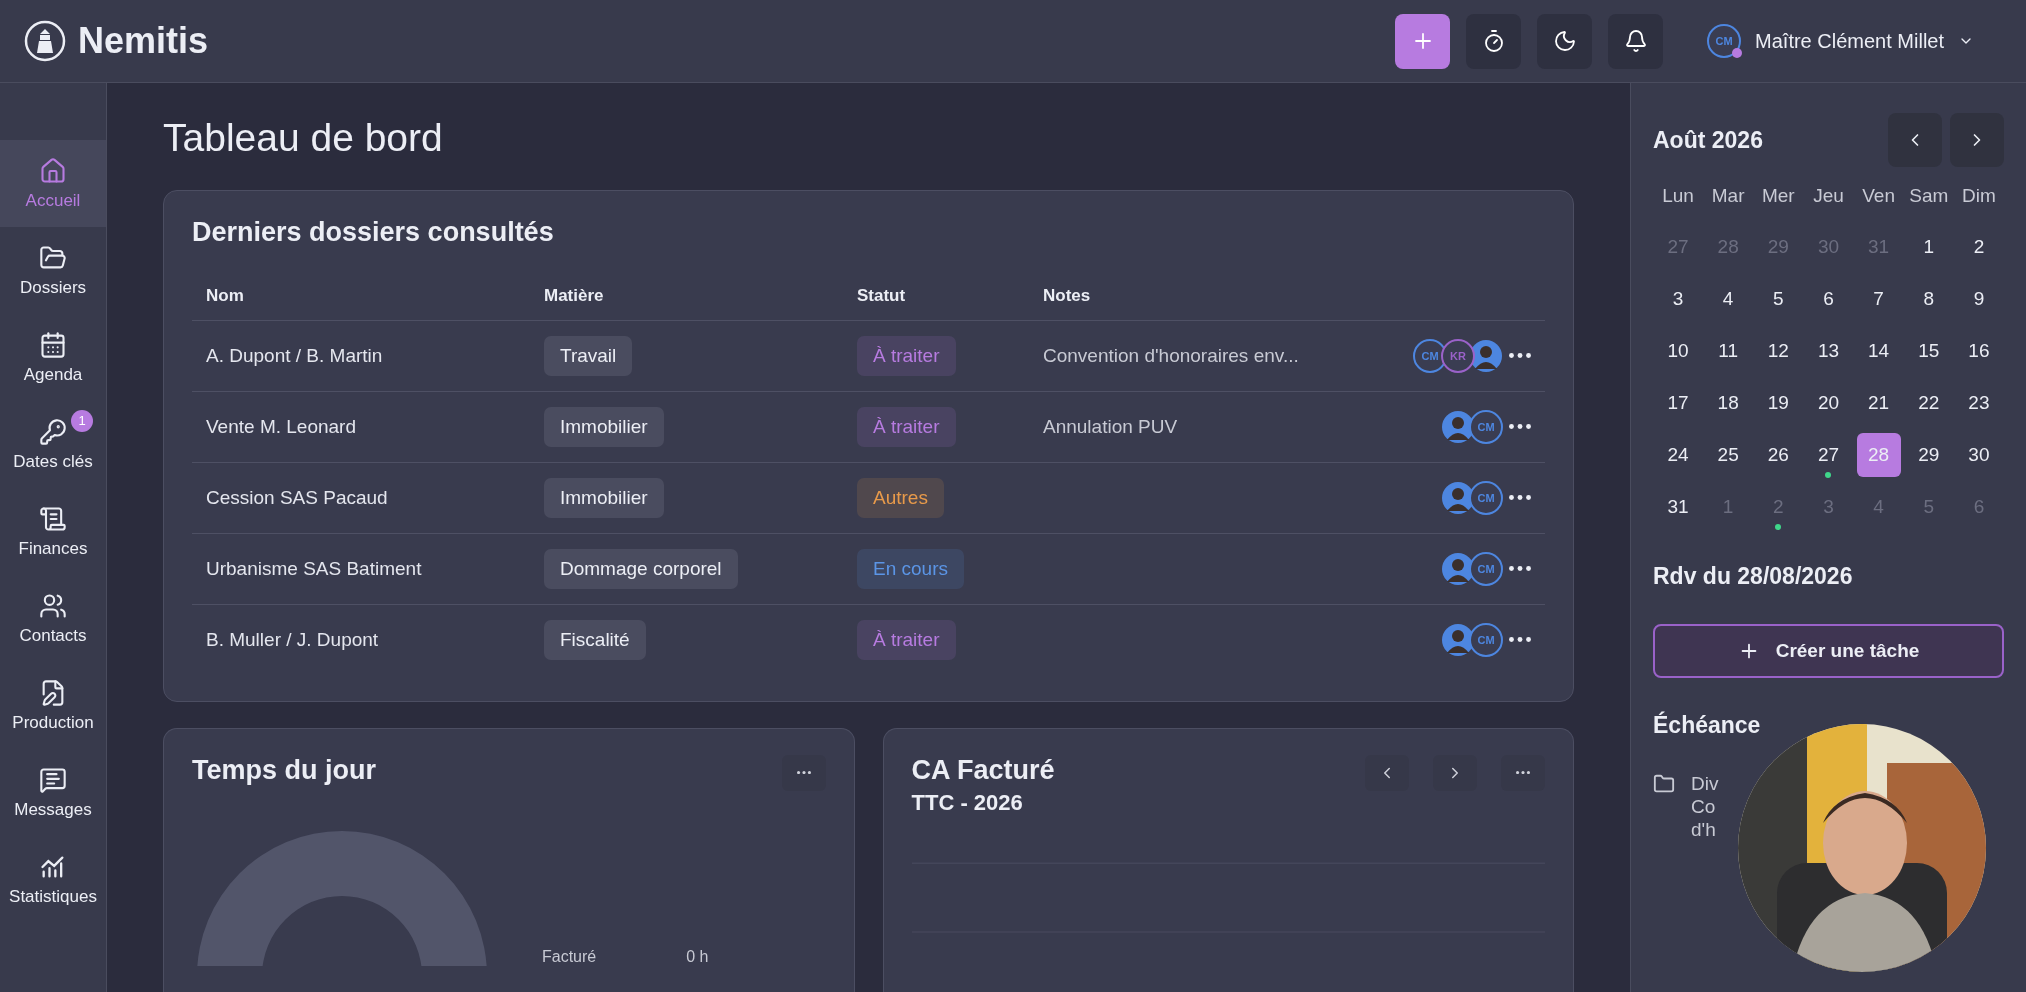 The height and width of the screenshot is (992, 2026). Describe the element at coordinates (1678, 455) in the screenshot. I see `calendar-day: 24` at that location.